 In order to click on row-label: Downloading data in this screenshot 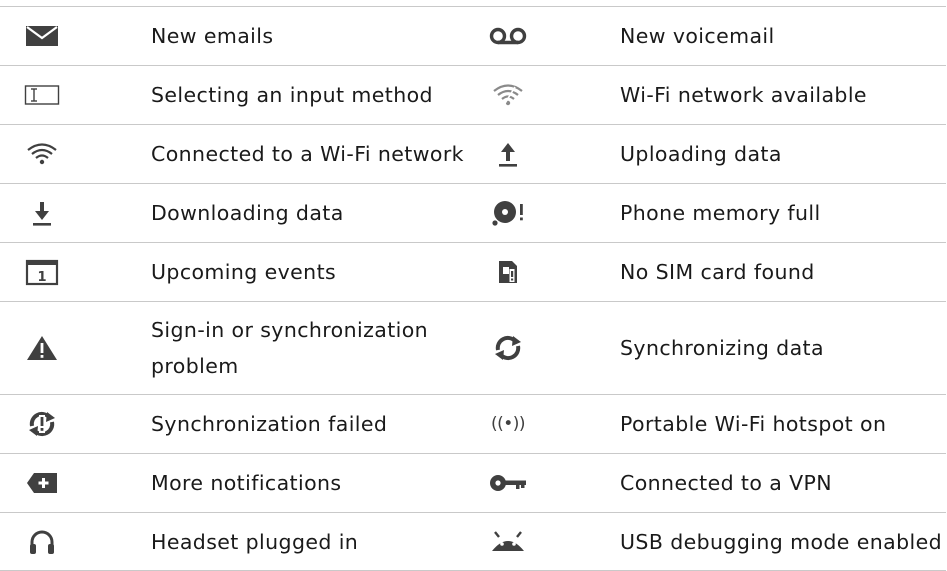, I will do `click(247, 213)`.